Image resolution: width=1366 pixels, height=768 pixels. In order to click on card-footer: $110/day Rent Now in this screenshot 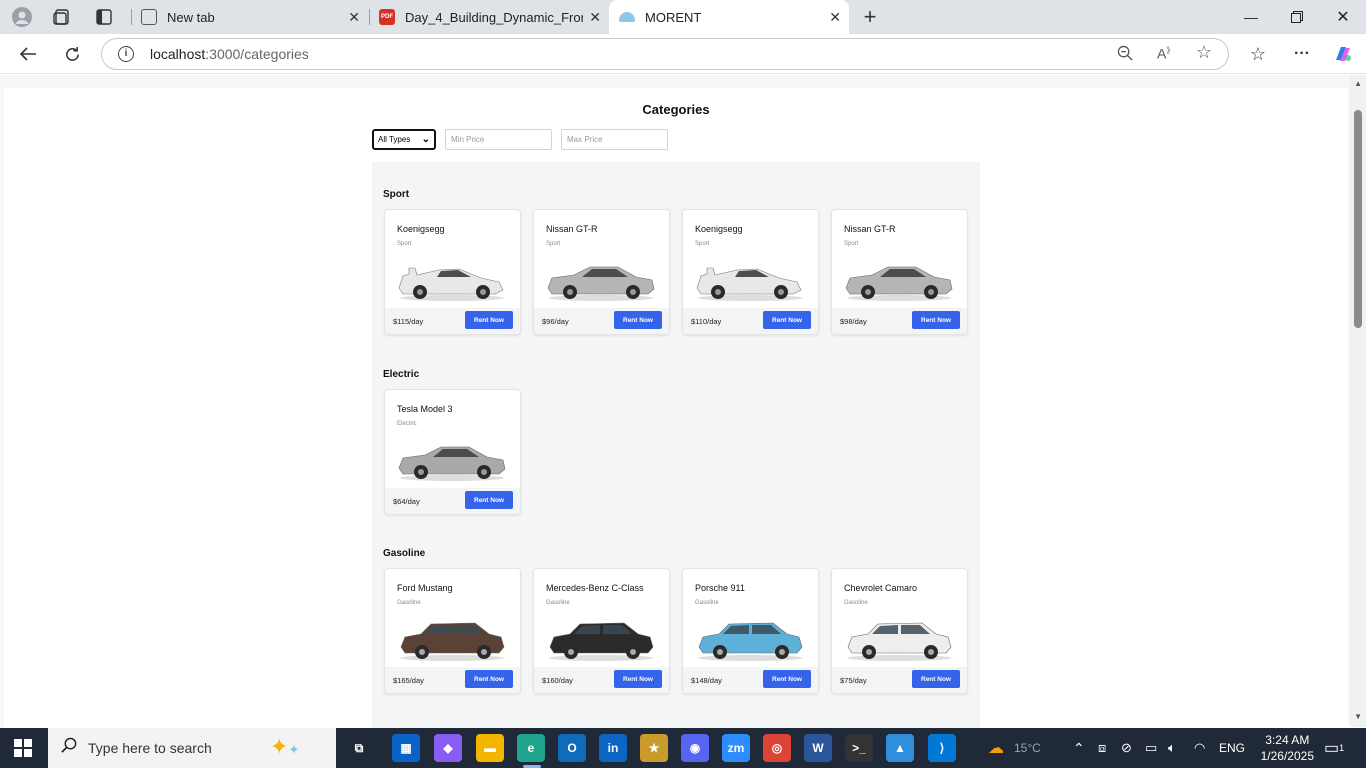, I will do `click(750, 321)`.